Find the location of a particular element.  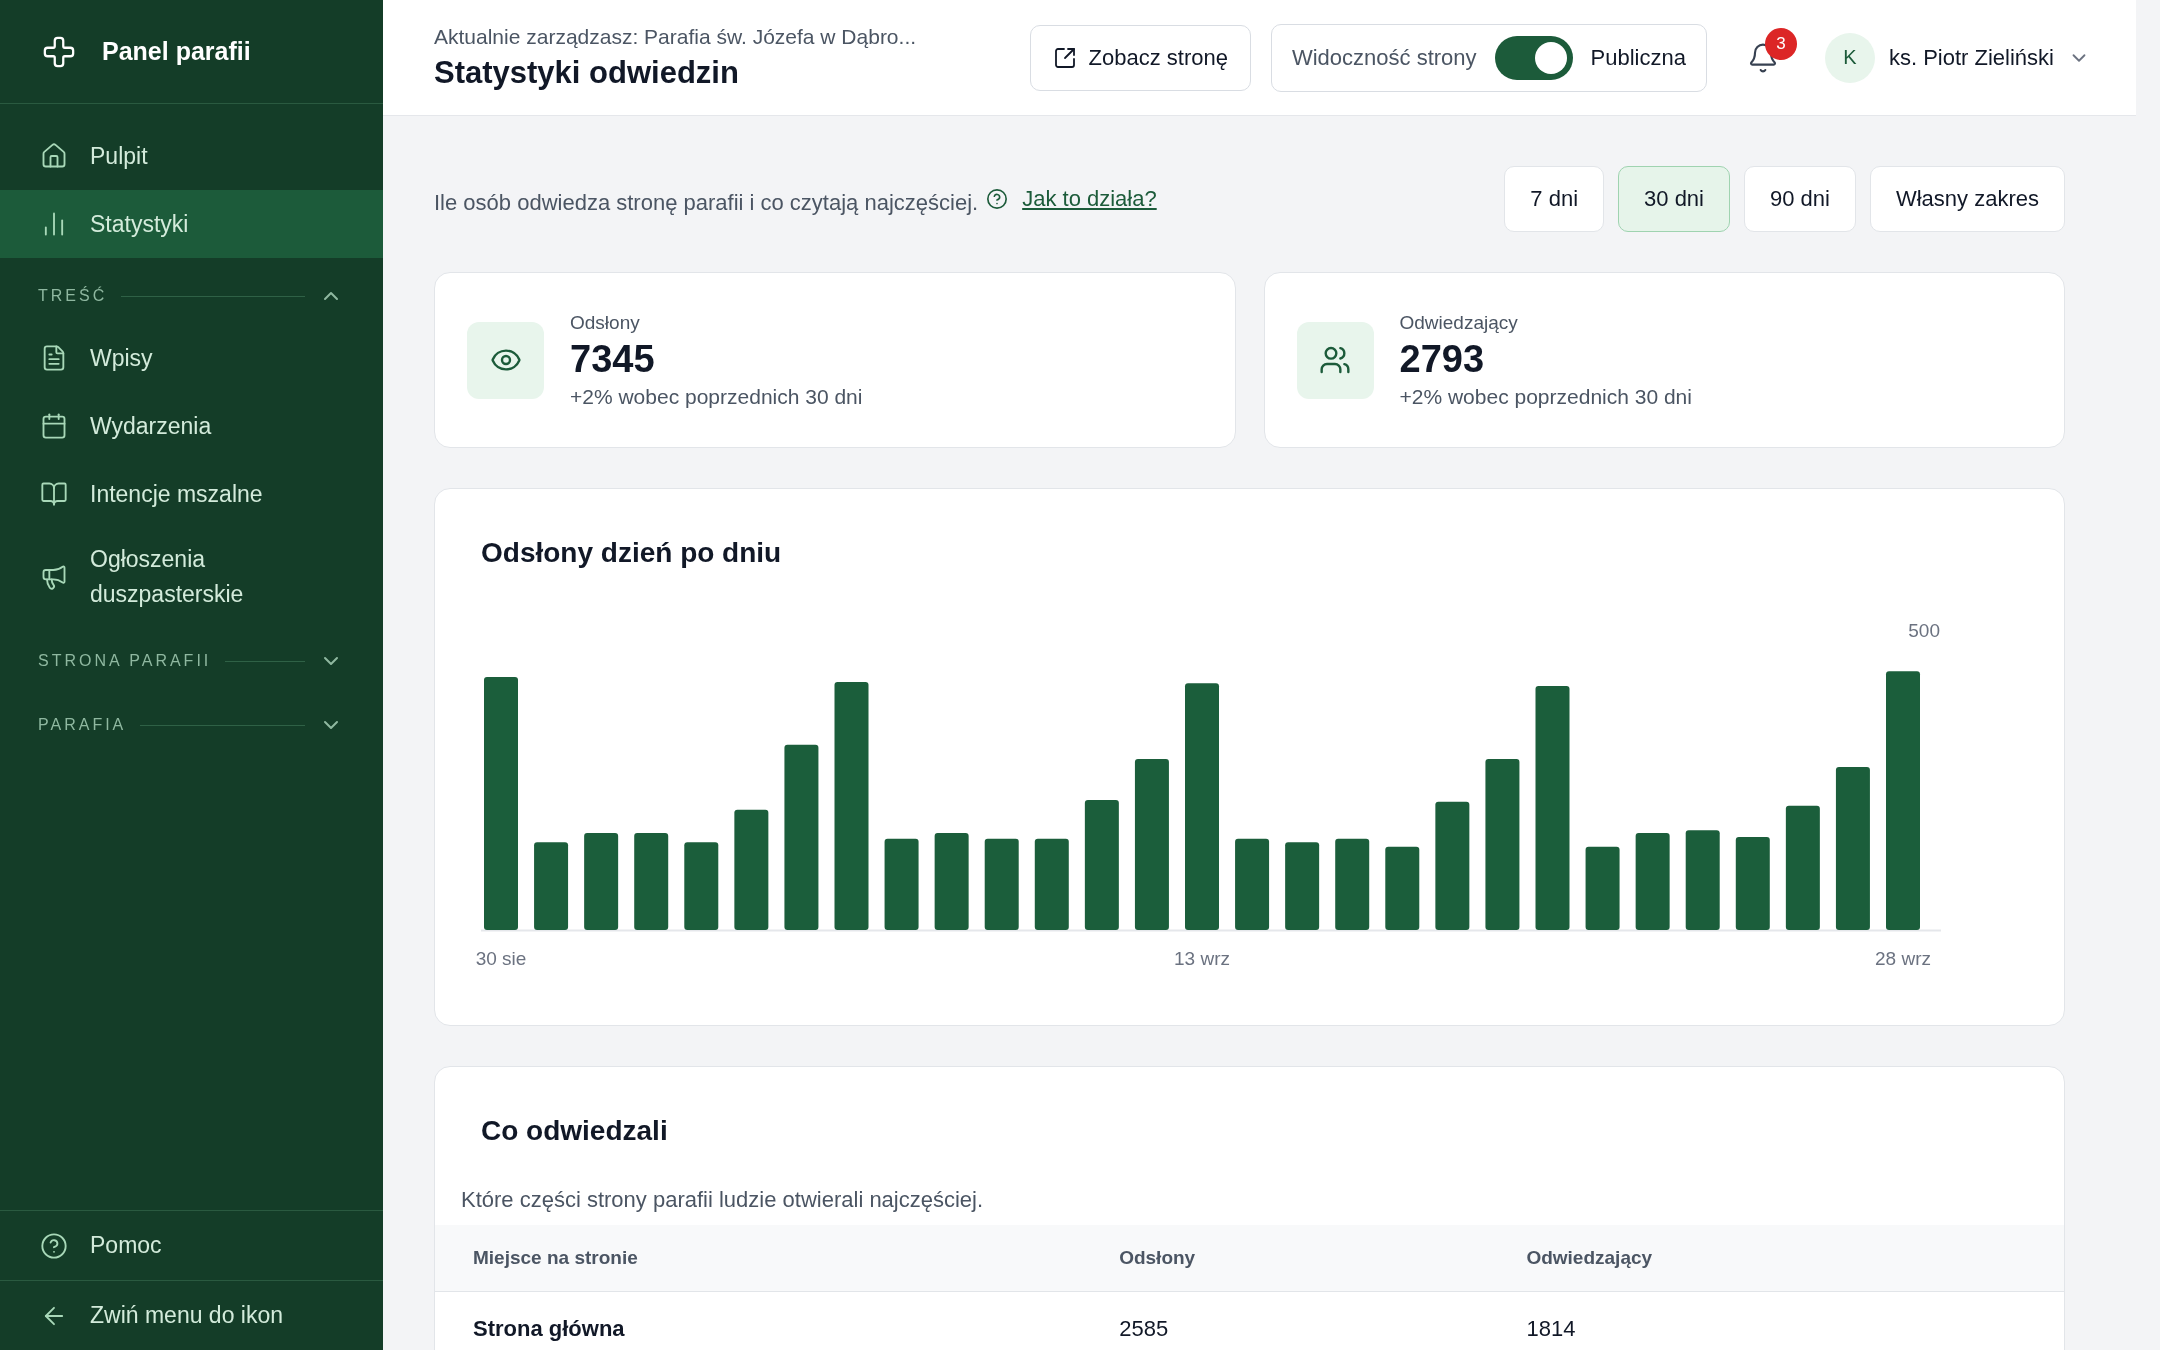

sidebar-item: Pomoc is located at coordinates (191, 1245).